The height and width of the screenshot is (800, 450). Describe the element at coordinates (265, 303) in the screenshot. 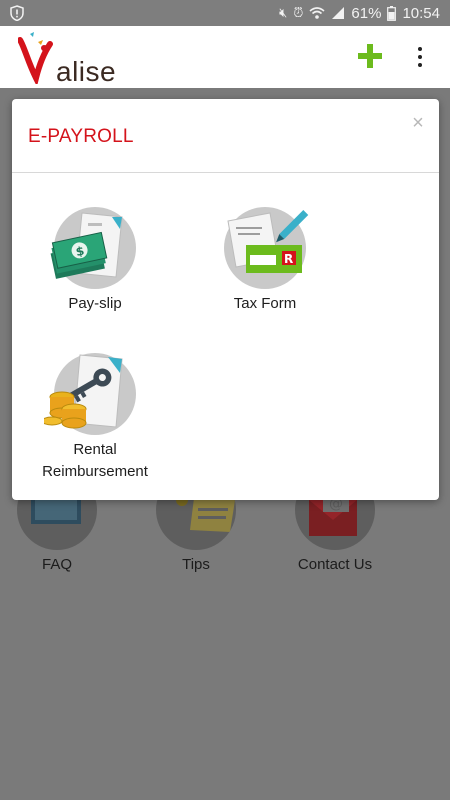

I see `tile-label: Tax Form` at that location.